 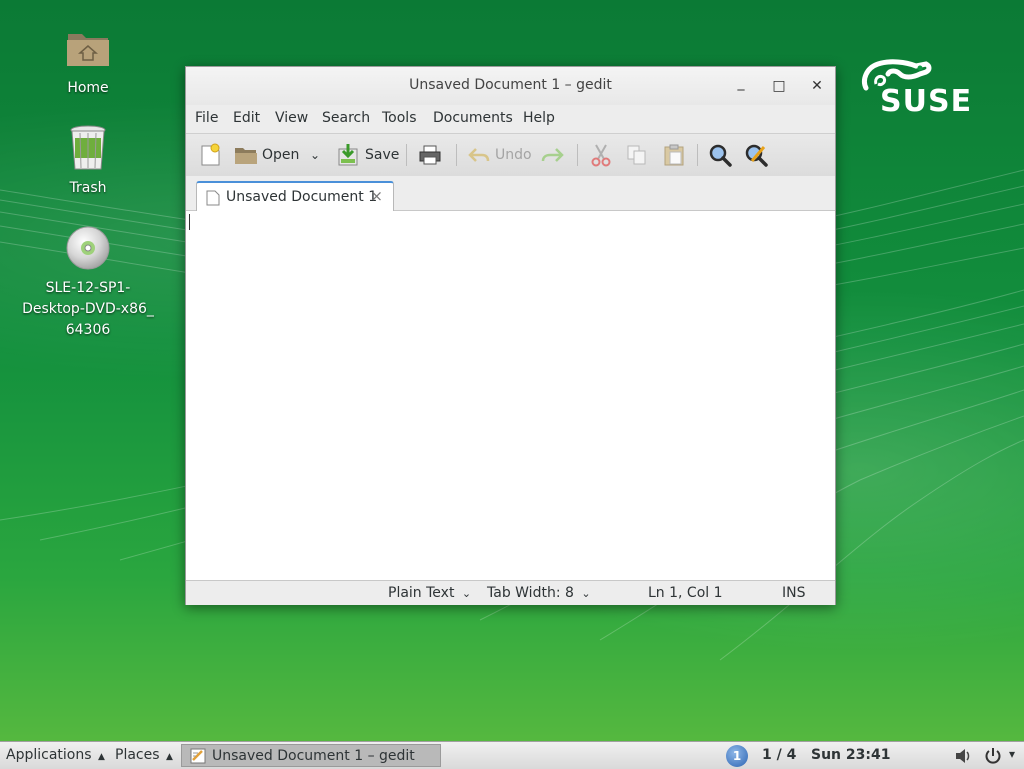 What do you see at coordinates (302, 197) in the screenshot?
I see `tab-label: Unsaved Document 1` at bounding box center [302, 197].